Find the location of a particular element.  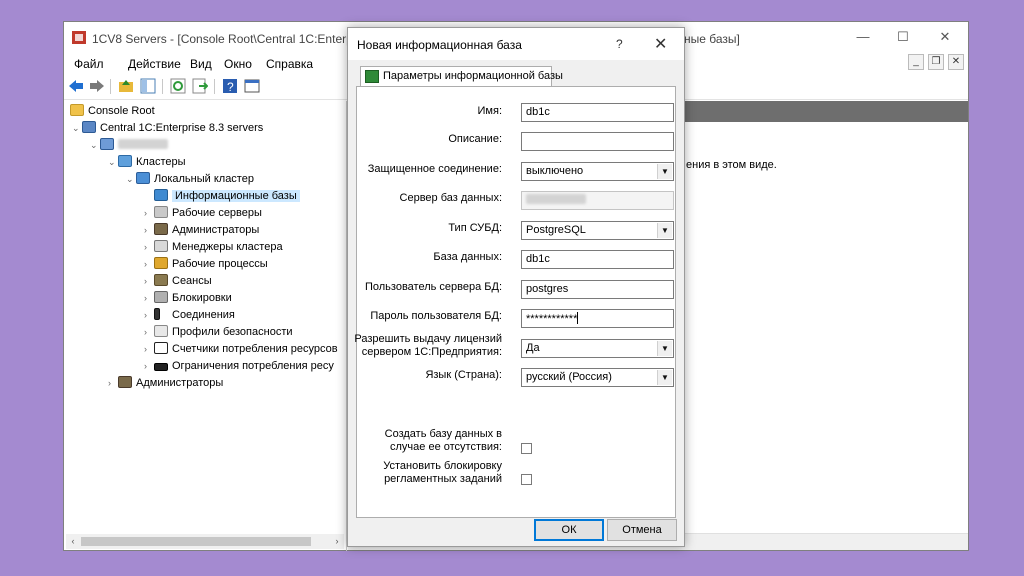

tree-node-server: ⌄ Central 1C:Enterprise 8.3 servers is located at coordinates (167, 128).